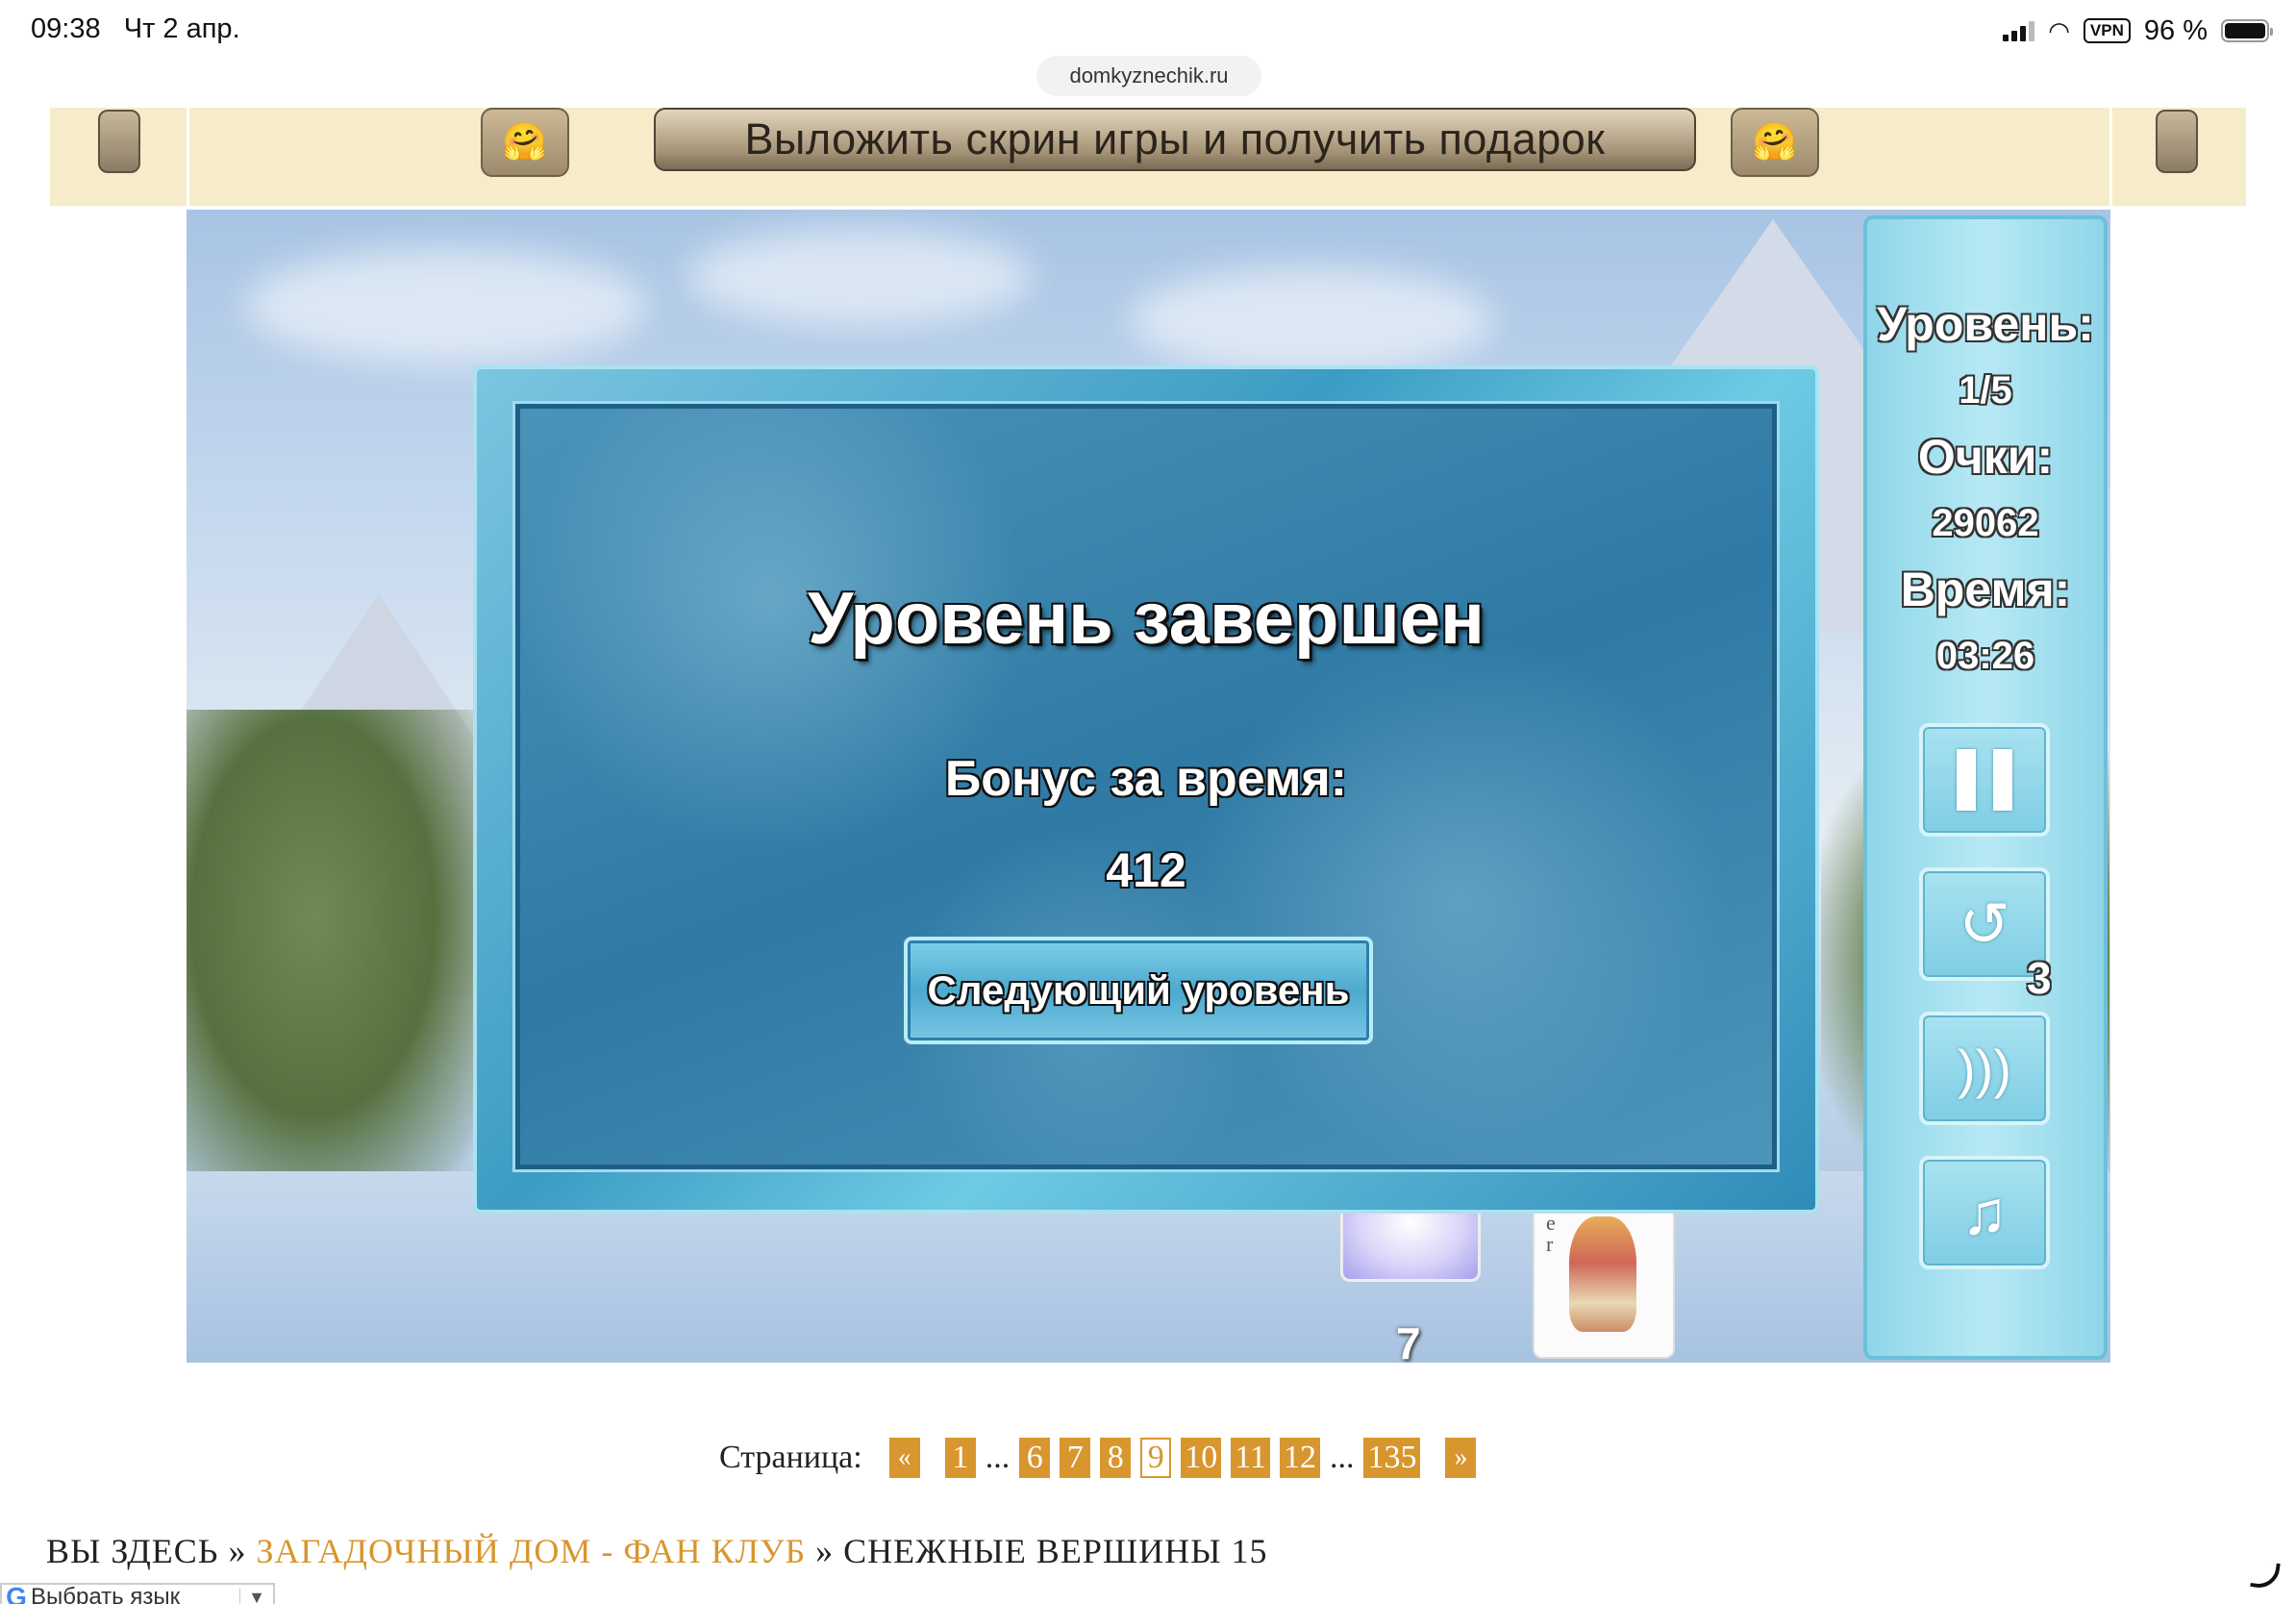 Image resolution: width=2296 pixels, height=1604 pixels. What do you see at coordinates (1461, 1458) in the screenshot?
I see `pagination-next: »` at bounding box center [1461, 1458].